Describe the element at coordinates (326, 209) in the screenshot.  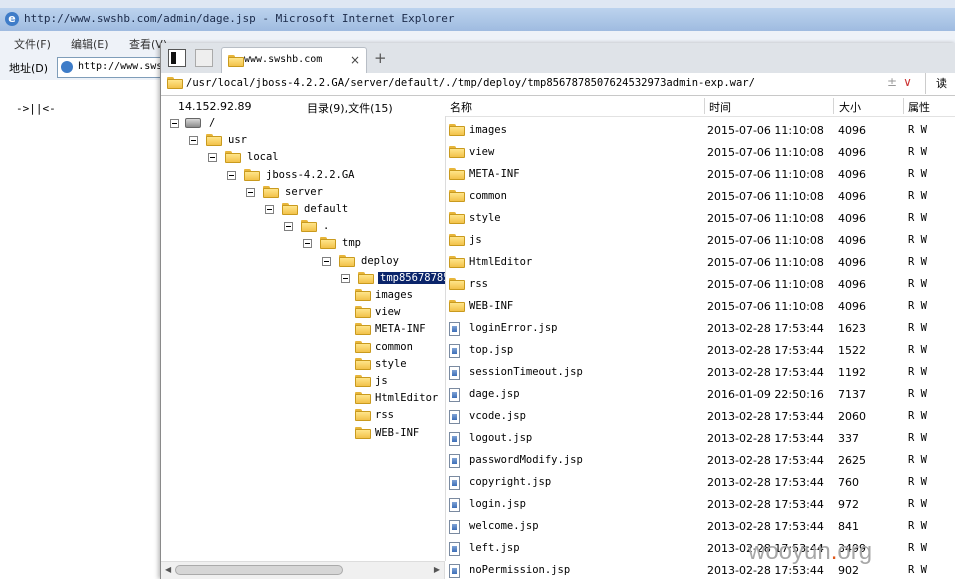
I see `tree-node-label: default` at that location.